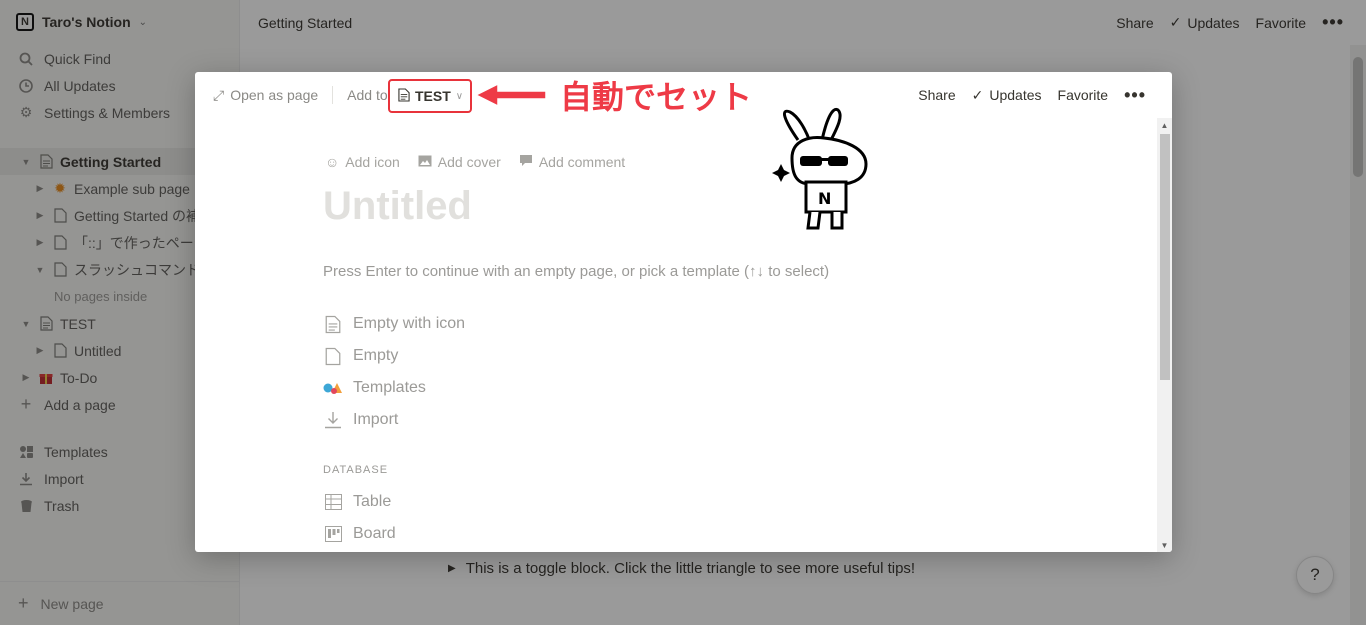  What do you see at coordinates (1083, 95) in the screenshot?
I see `favorite-button: Favorite` at bounding box center [1083, 95].